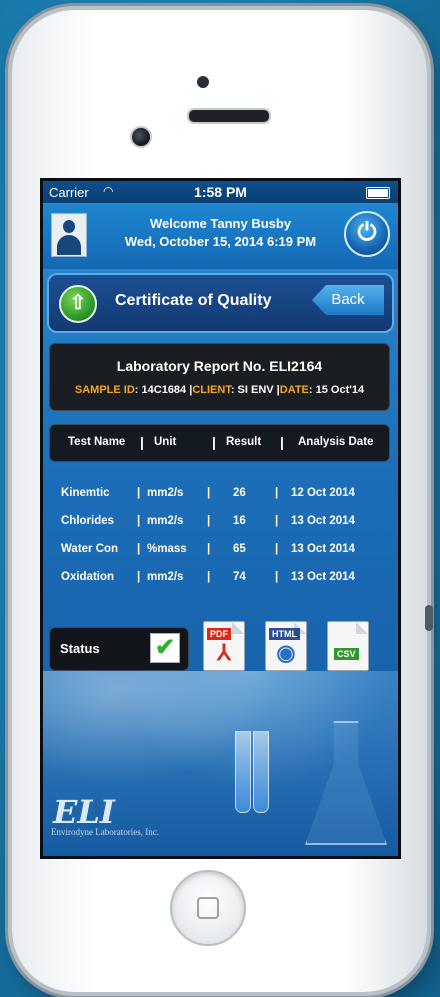  Describe the element at coordinates (69, 226) in the screenshot. I see `avatar-head` at that location.